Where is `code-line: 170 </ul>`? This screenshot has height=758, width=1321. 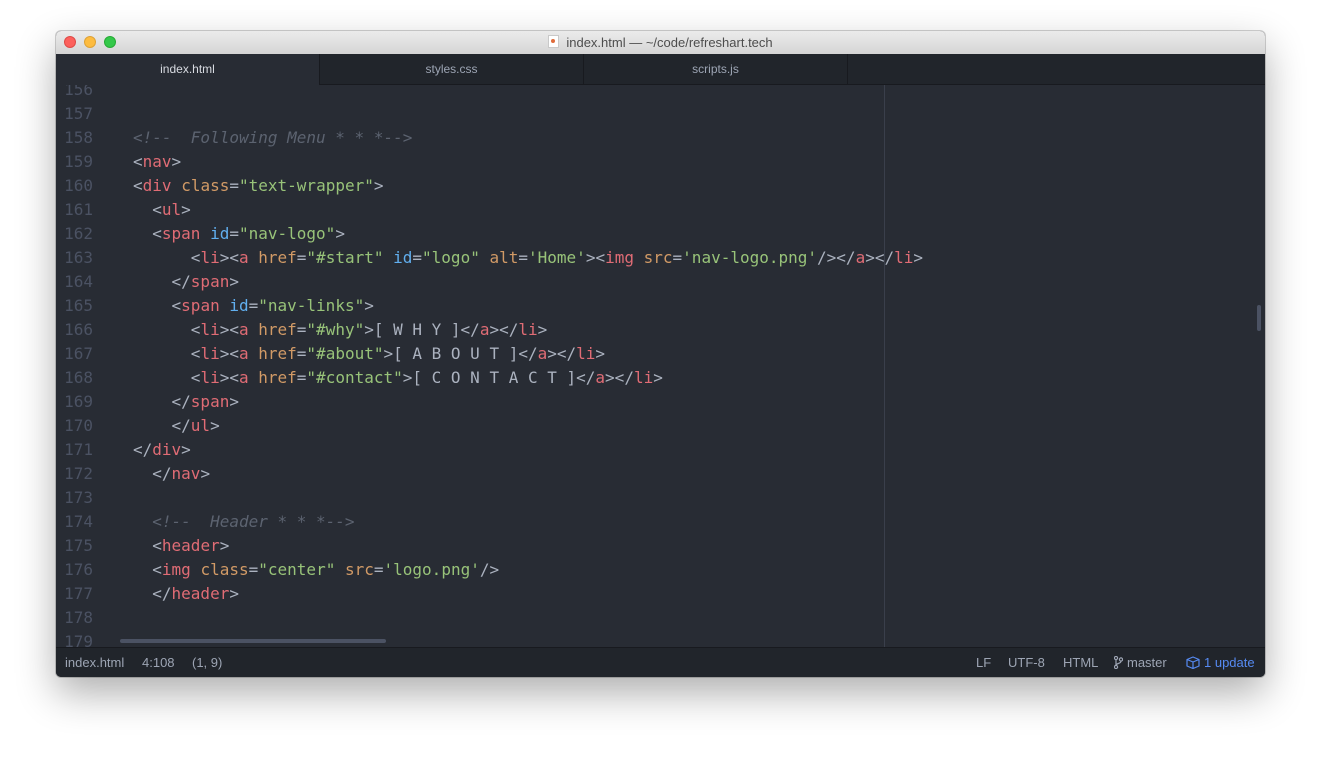 code-line: 170 </ul> is located at coordinates (660, 426).